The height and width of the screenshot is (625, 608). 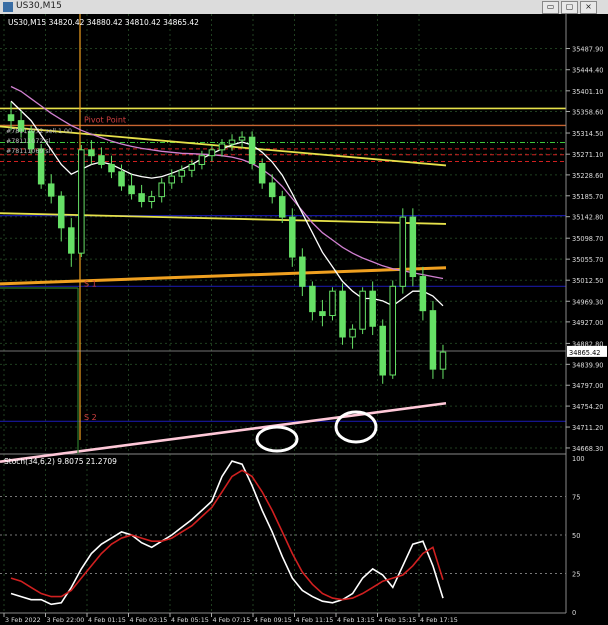 What do you see at coordinates (39, 131) in the screenshot?
I see `order-label: #78111072 sell 1.00` at bounding box center [39, 131].